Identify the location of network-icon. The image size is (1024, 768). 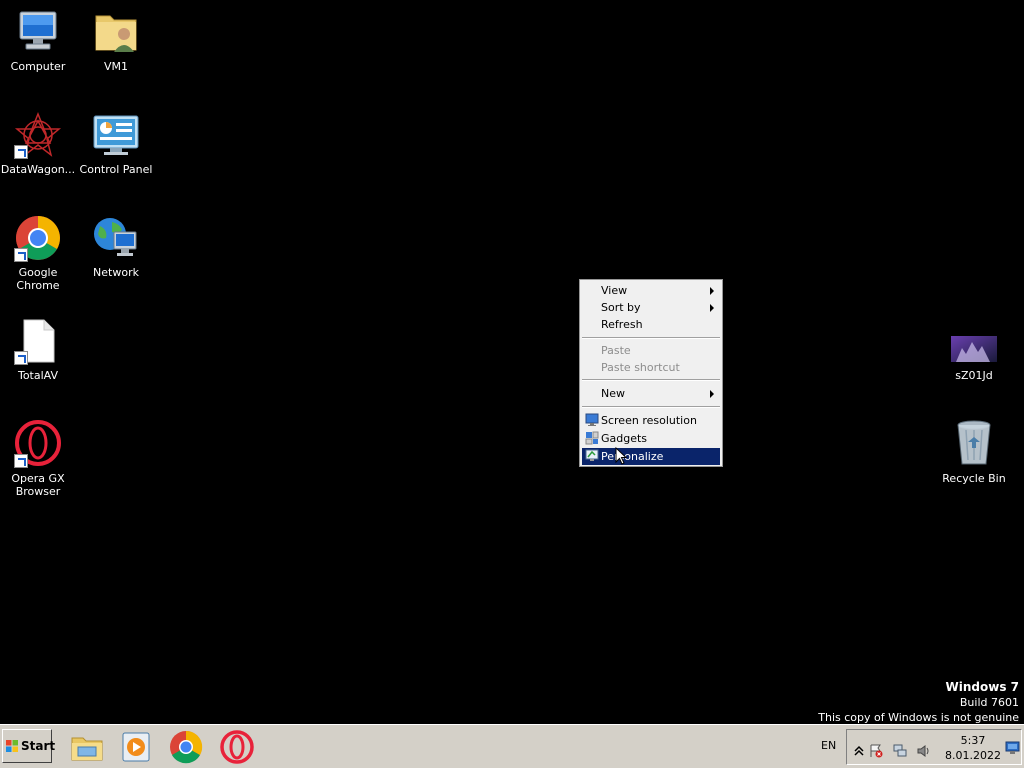
(116, 238).